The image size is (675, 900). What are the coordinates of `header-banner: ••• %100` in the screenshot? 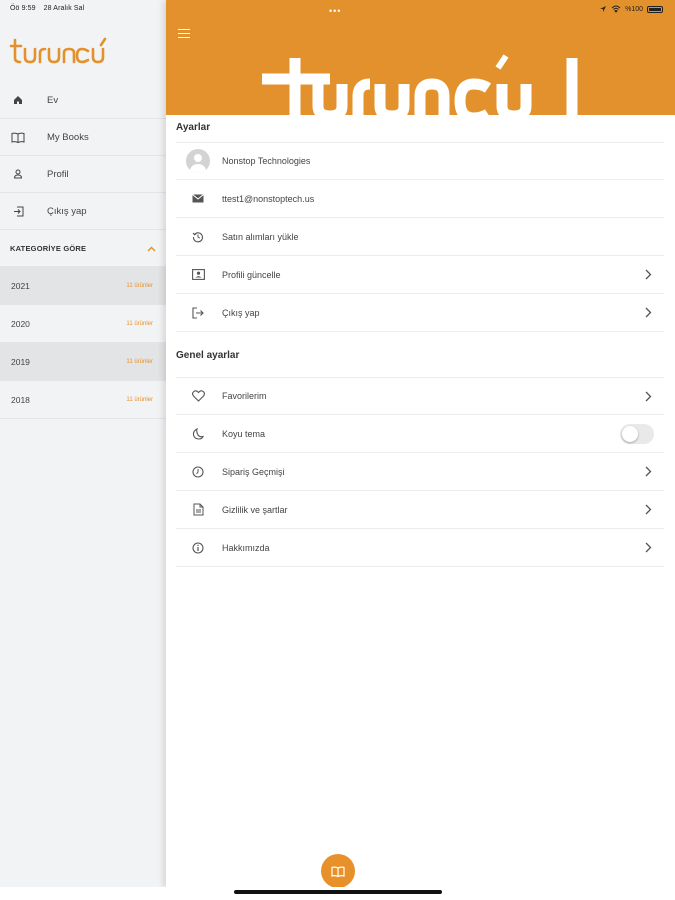 It's located at (420, 57).